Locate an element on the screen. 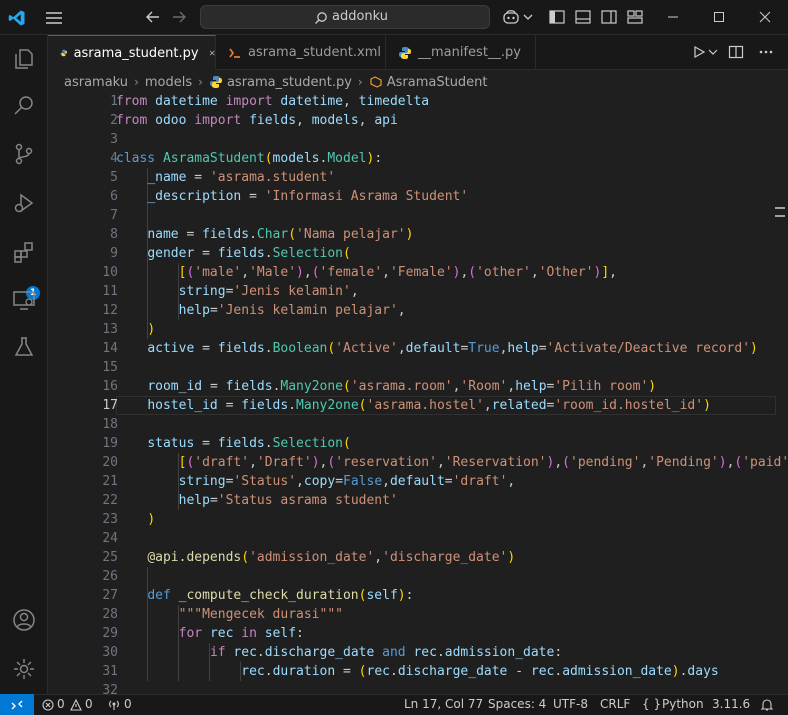 This screenshot has width=788, height=715. tab-asrama-student-py: asrama_student.py is located at coordinates (132, 52).